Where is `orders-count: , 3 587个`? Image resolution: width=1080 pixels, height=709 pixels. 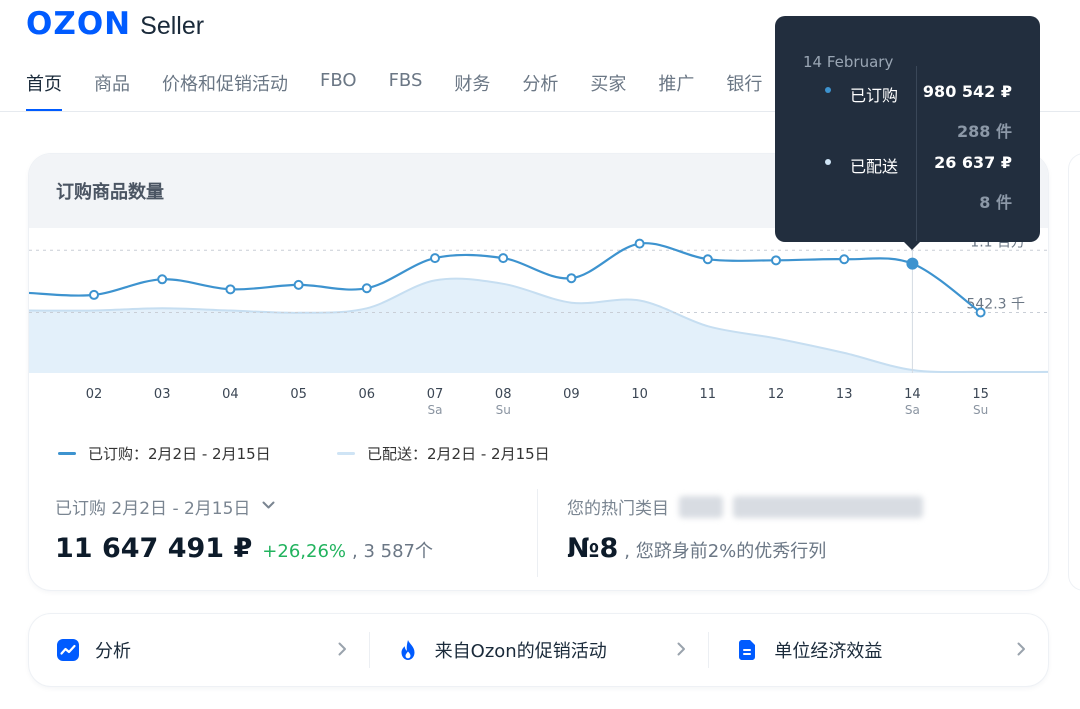 orders-count: , 3 587个 is located at coordinates (392, 551).